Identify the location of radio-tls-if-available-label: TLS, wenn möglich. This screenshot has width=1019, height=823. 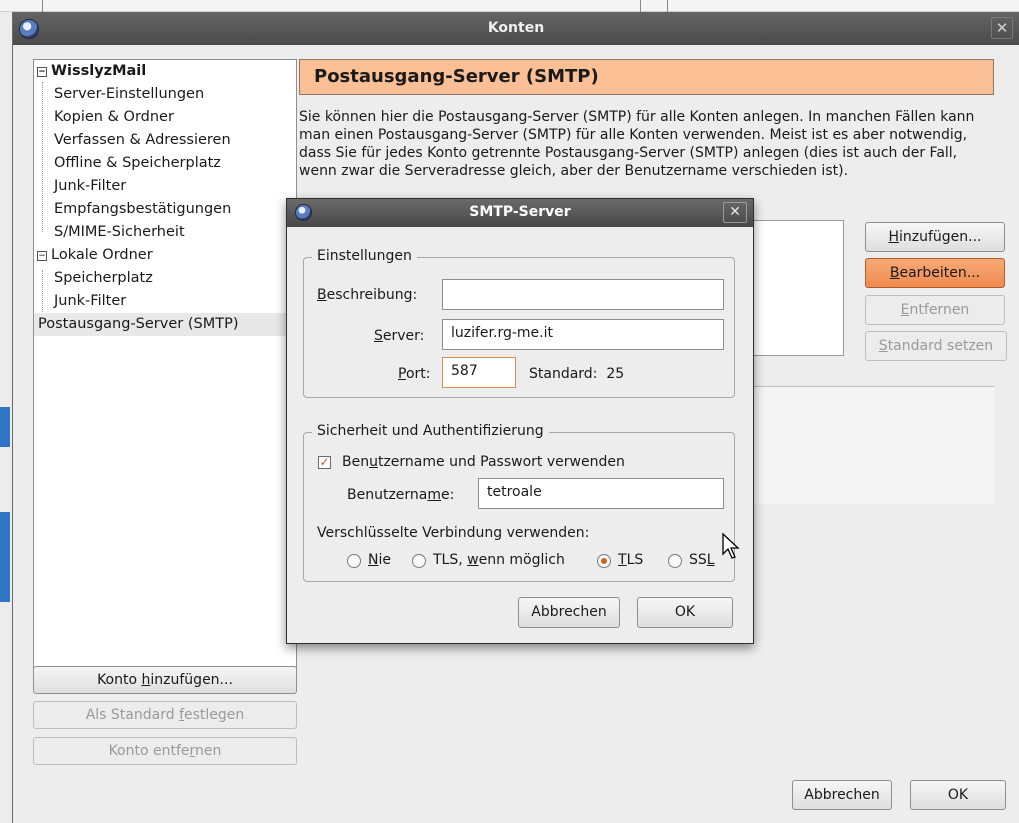
(499, 560).